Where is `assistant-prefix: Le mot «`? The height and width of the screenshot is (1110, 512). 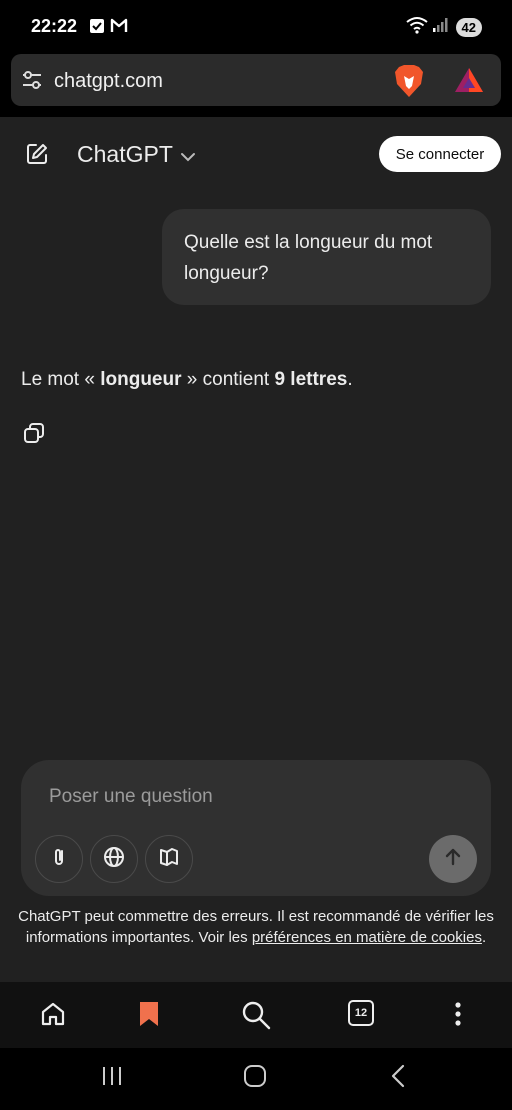 assistant-prefix: Le mot « is located at coordinates (61, 379).